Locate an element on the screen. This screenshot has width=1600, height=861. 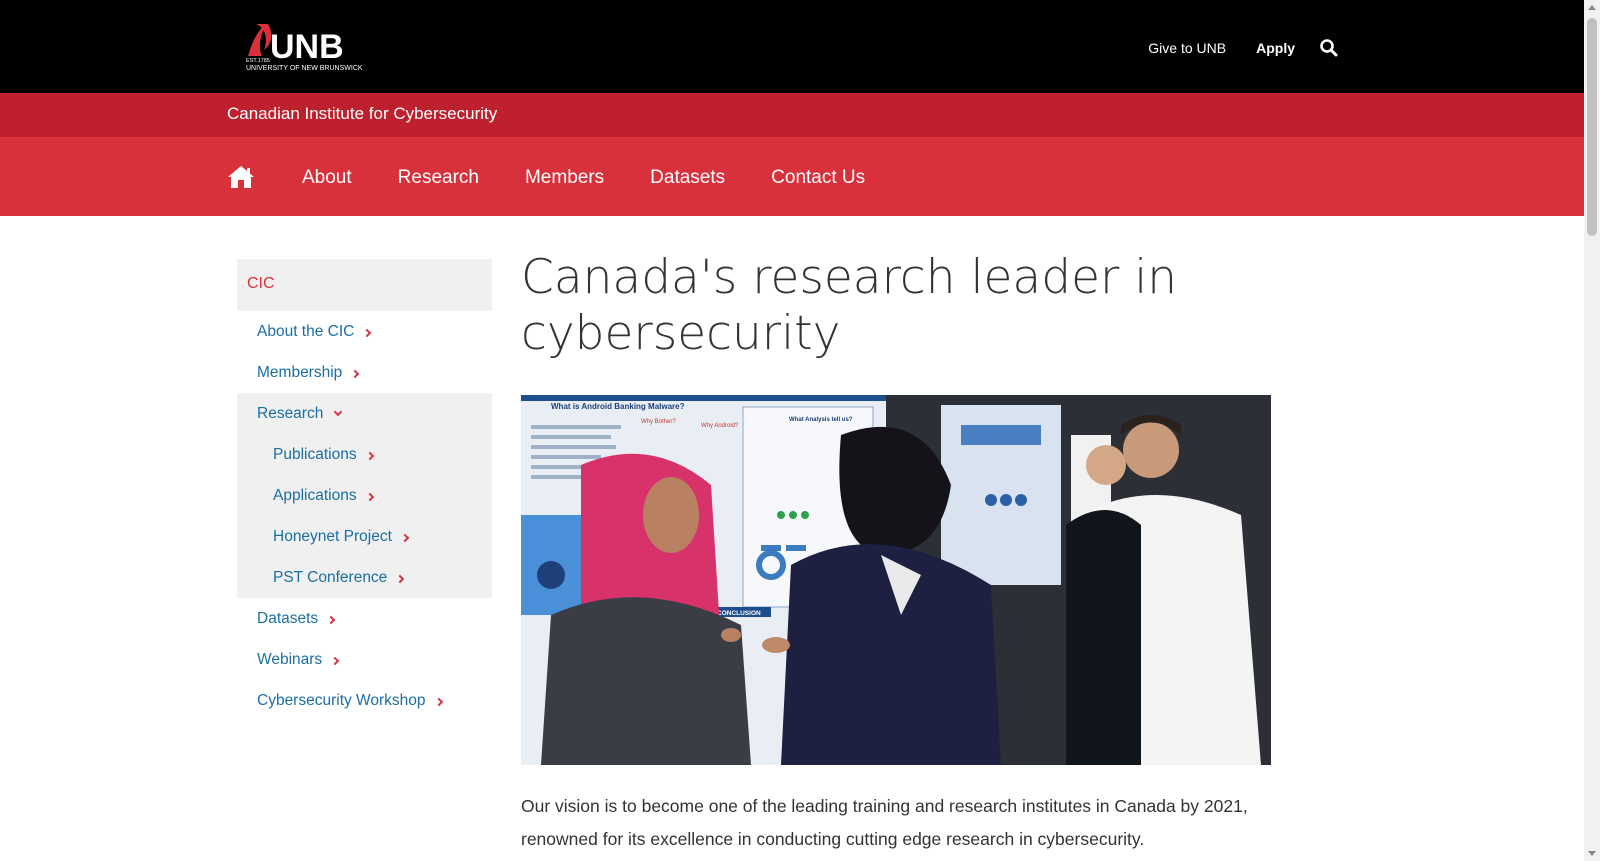
give-to-unb-link: Give to UNB is located at coordinates (1187, 48).